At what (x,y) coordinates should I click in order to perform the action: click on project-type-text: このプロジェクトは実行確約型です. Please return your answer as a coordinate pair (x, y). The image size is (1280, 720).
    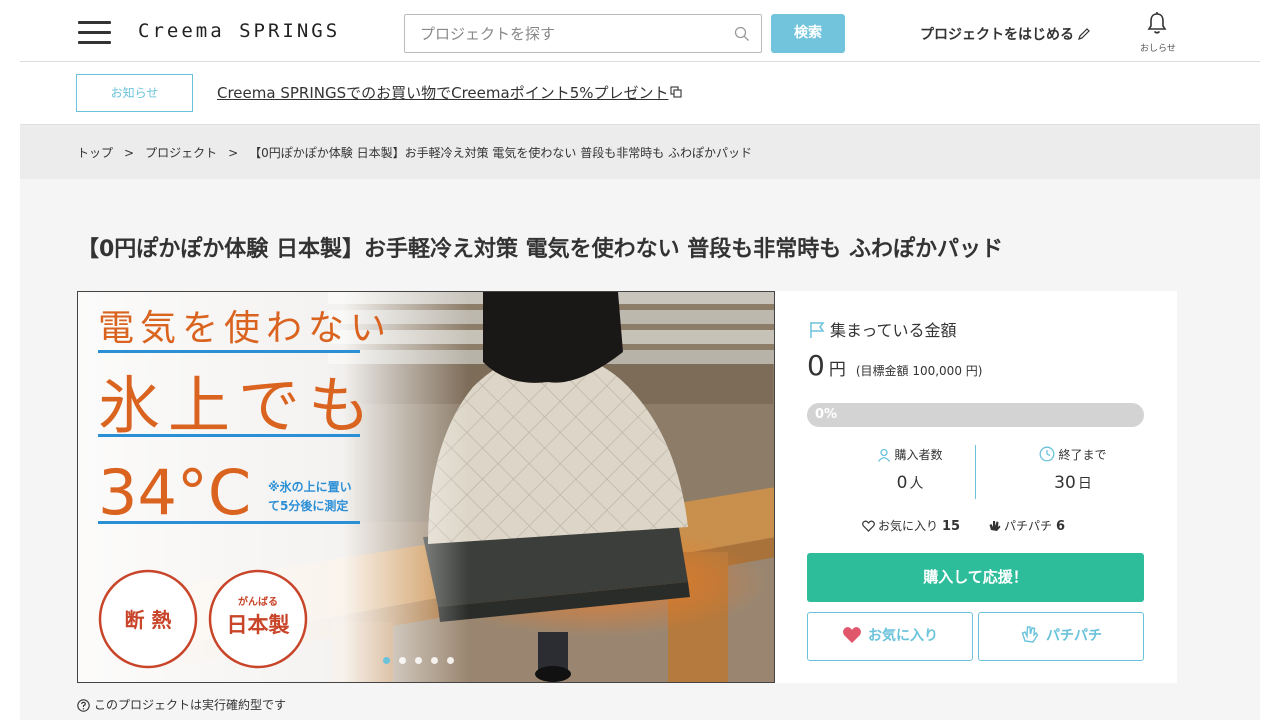
    Looking at the image, I should click on (190, 705).